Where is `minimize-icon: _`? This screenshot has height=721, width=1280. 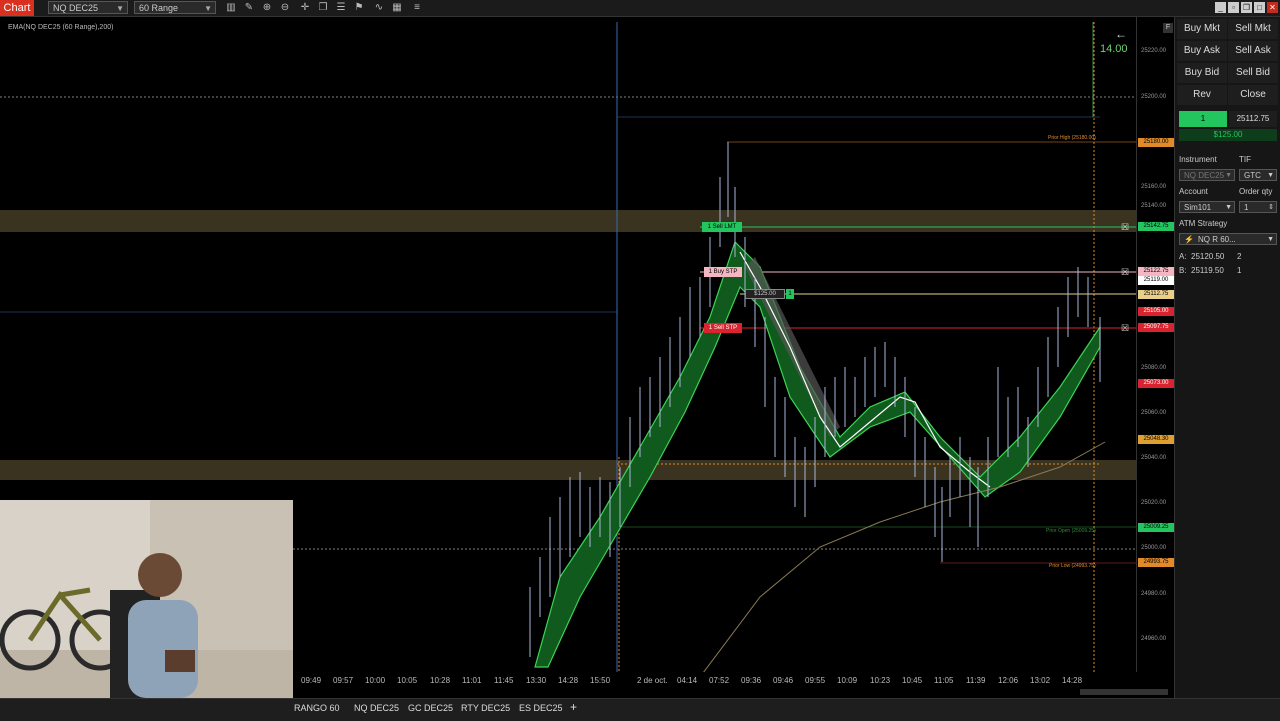 minimize-icon: _ is located at coordinates (1220, 7).